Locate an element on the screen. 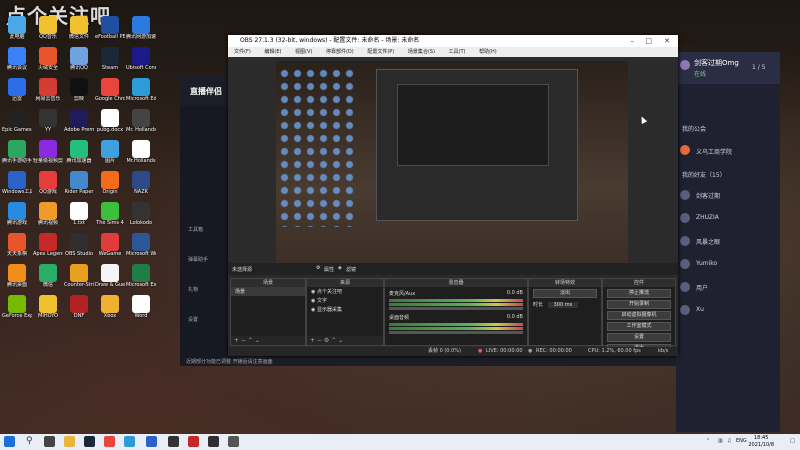 The width and height of the screenshot is (800, 450). desktop-icon: Microsoft Word is located at coordinates (141, 248).